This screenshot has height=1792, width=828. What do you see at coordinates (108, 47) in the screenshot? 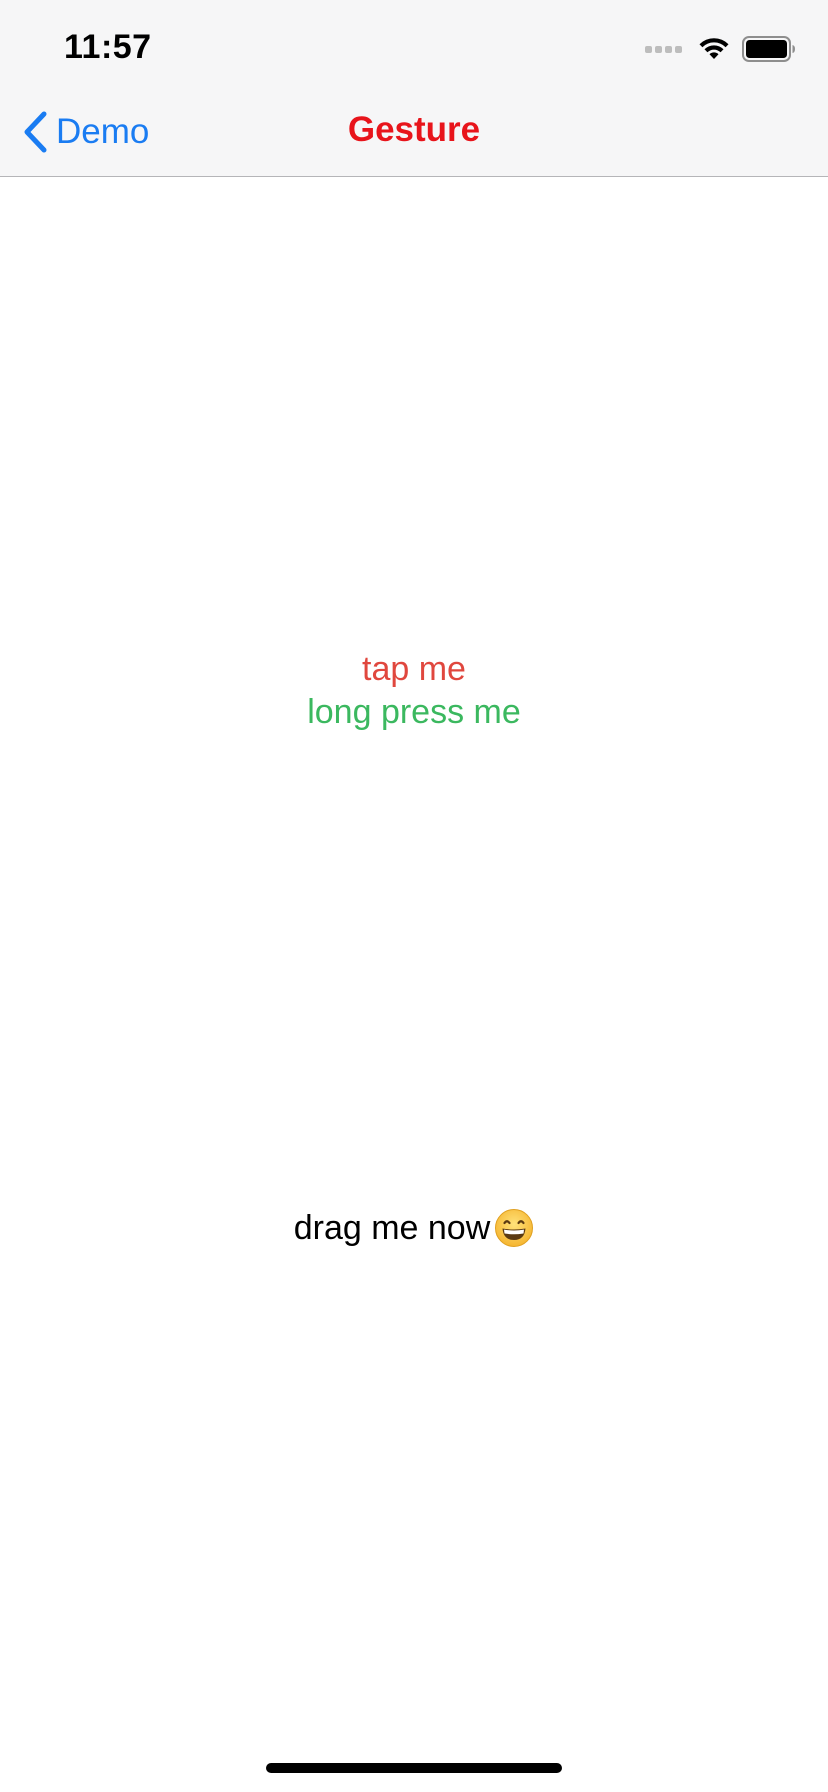
I see `status-time: 11:57` at bounding box center [108, 47].